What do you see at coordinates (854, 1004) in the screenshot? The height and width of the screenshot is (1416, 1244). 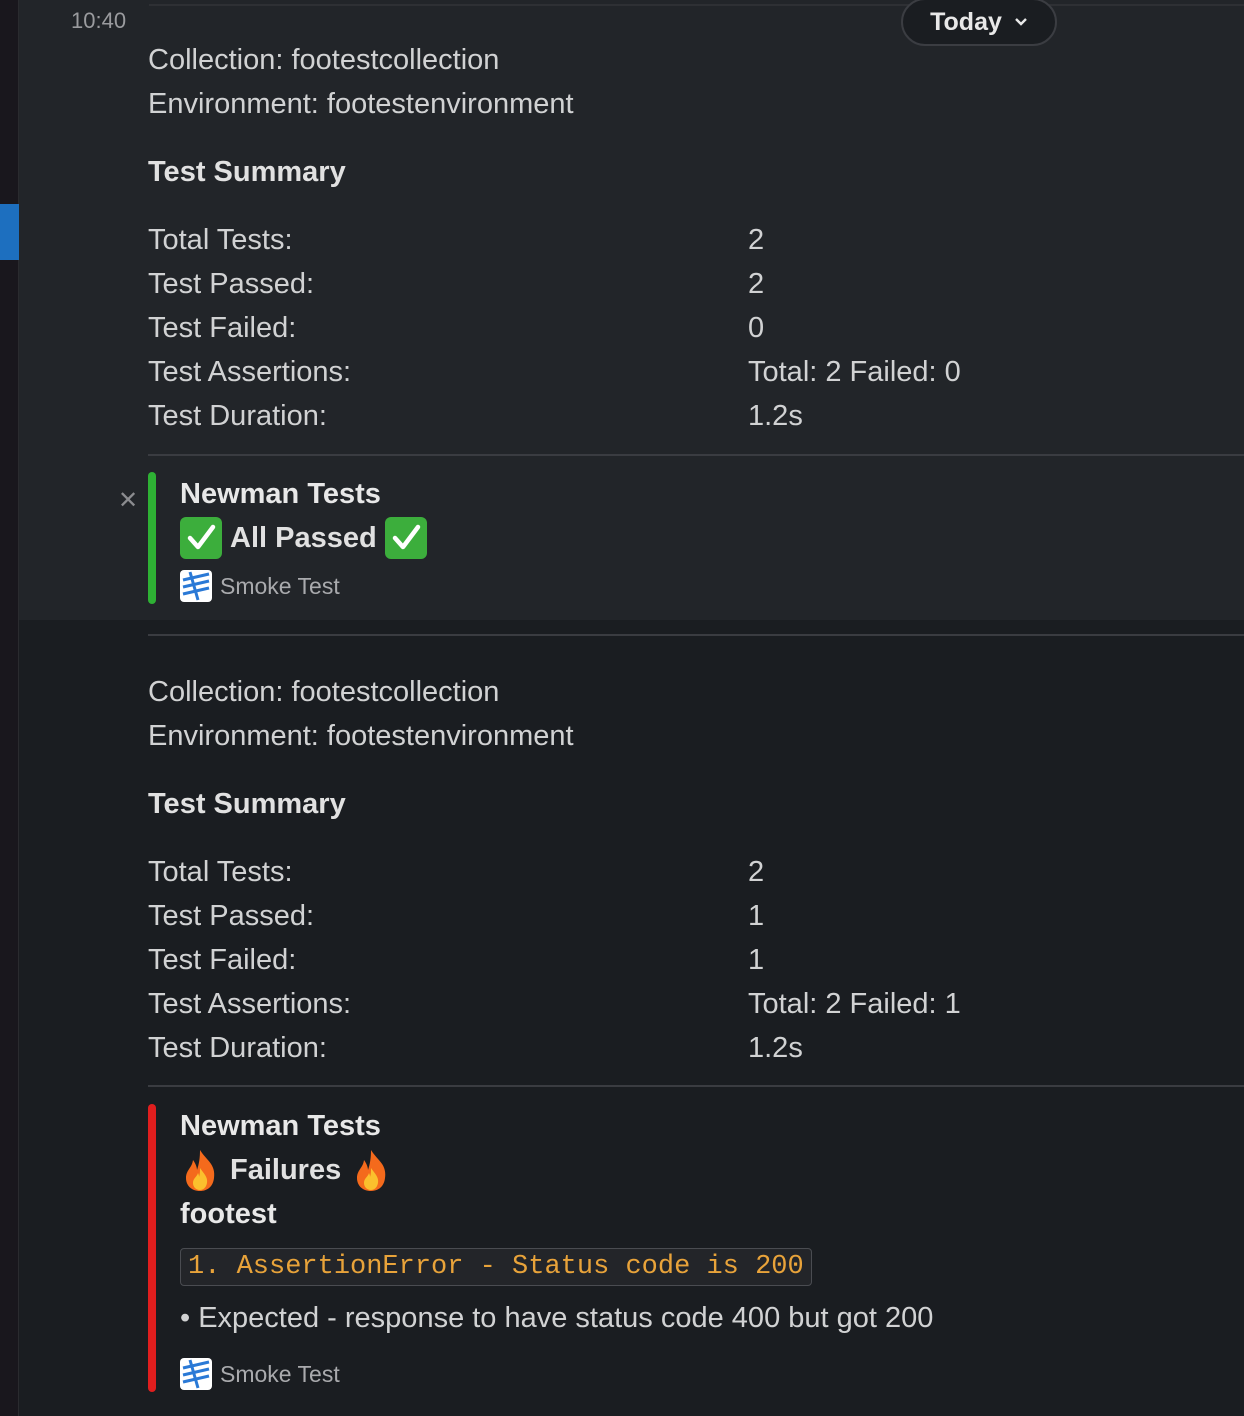 I see `row-value: Total: 2 Failed: 1` at bounding box center [854, 1004].